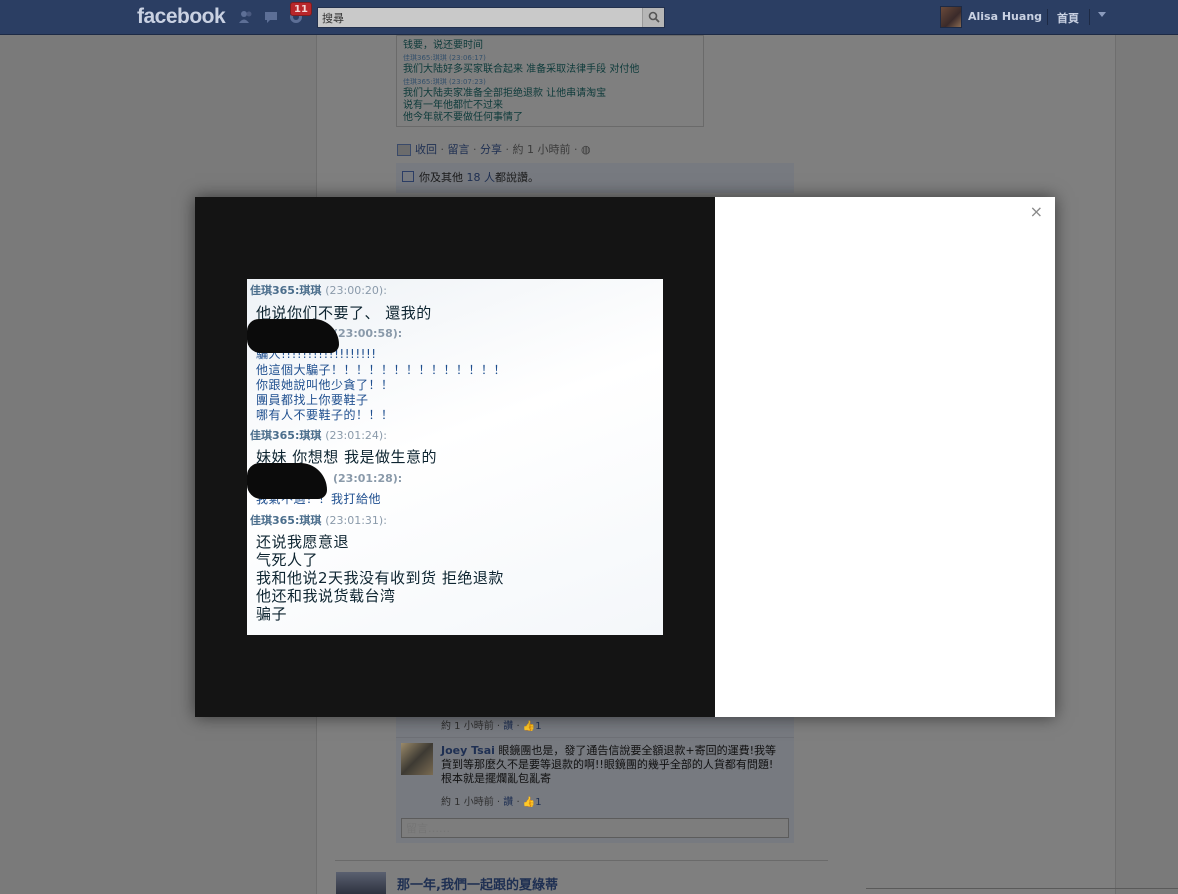 The height and width of the screenshot is (894, 1178). Describe the element at coordinates (181, 17) in the screenshot. I see `facebook-logo: facebook` at that location.